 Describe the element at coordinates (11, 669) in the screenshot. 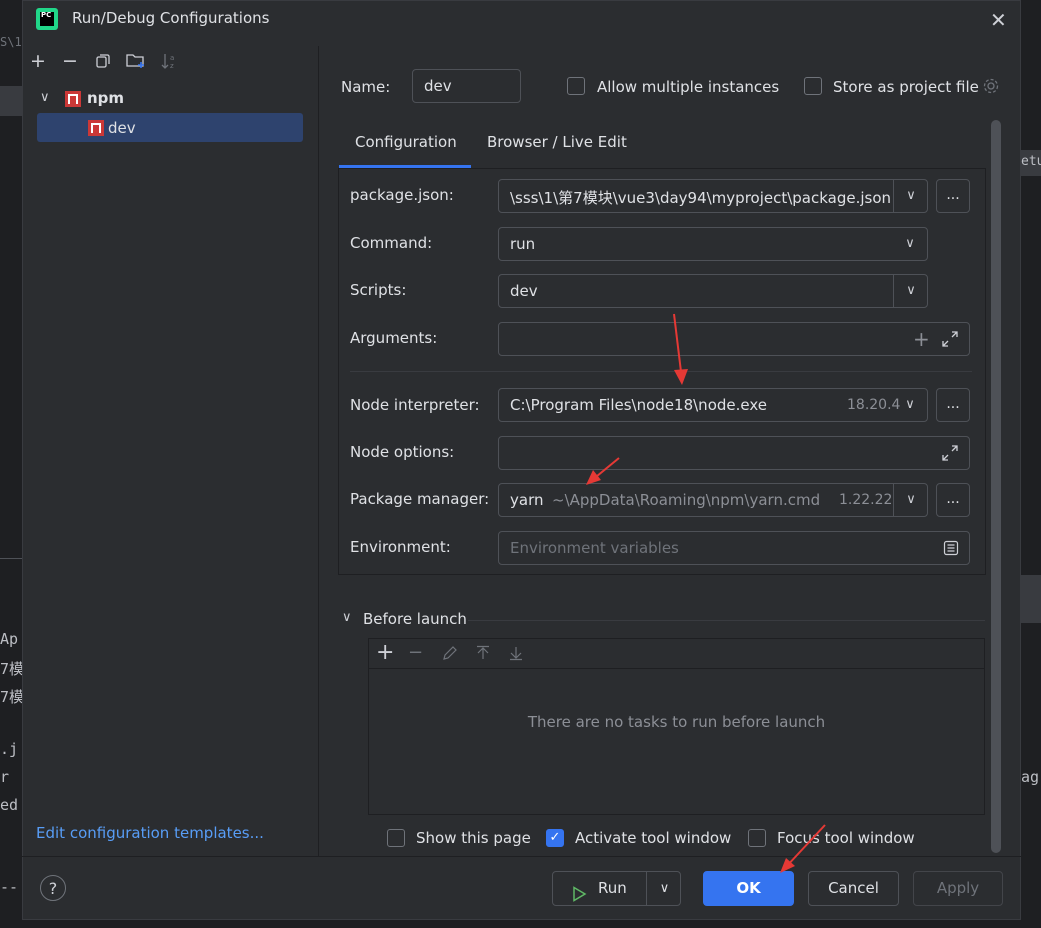

I see `background-line: 7模` at that location.